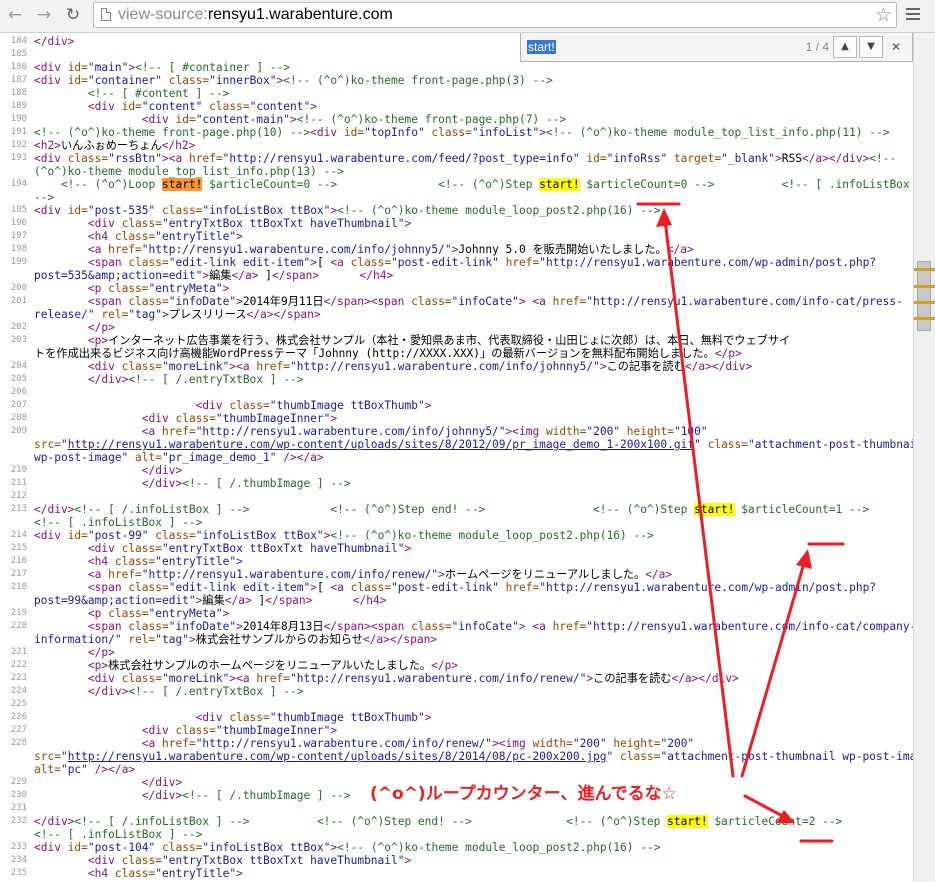 The height and width of the screenshot is (882, 935). I want to click on code-token: > <a, so click(535, 301).